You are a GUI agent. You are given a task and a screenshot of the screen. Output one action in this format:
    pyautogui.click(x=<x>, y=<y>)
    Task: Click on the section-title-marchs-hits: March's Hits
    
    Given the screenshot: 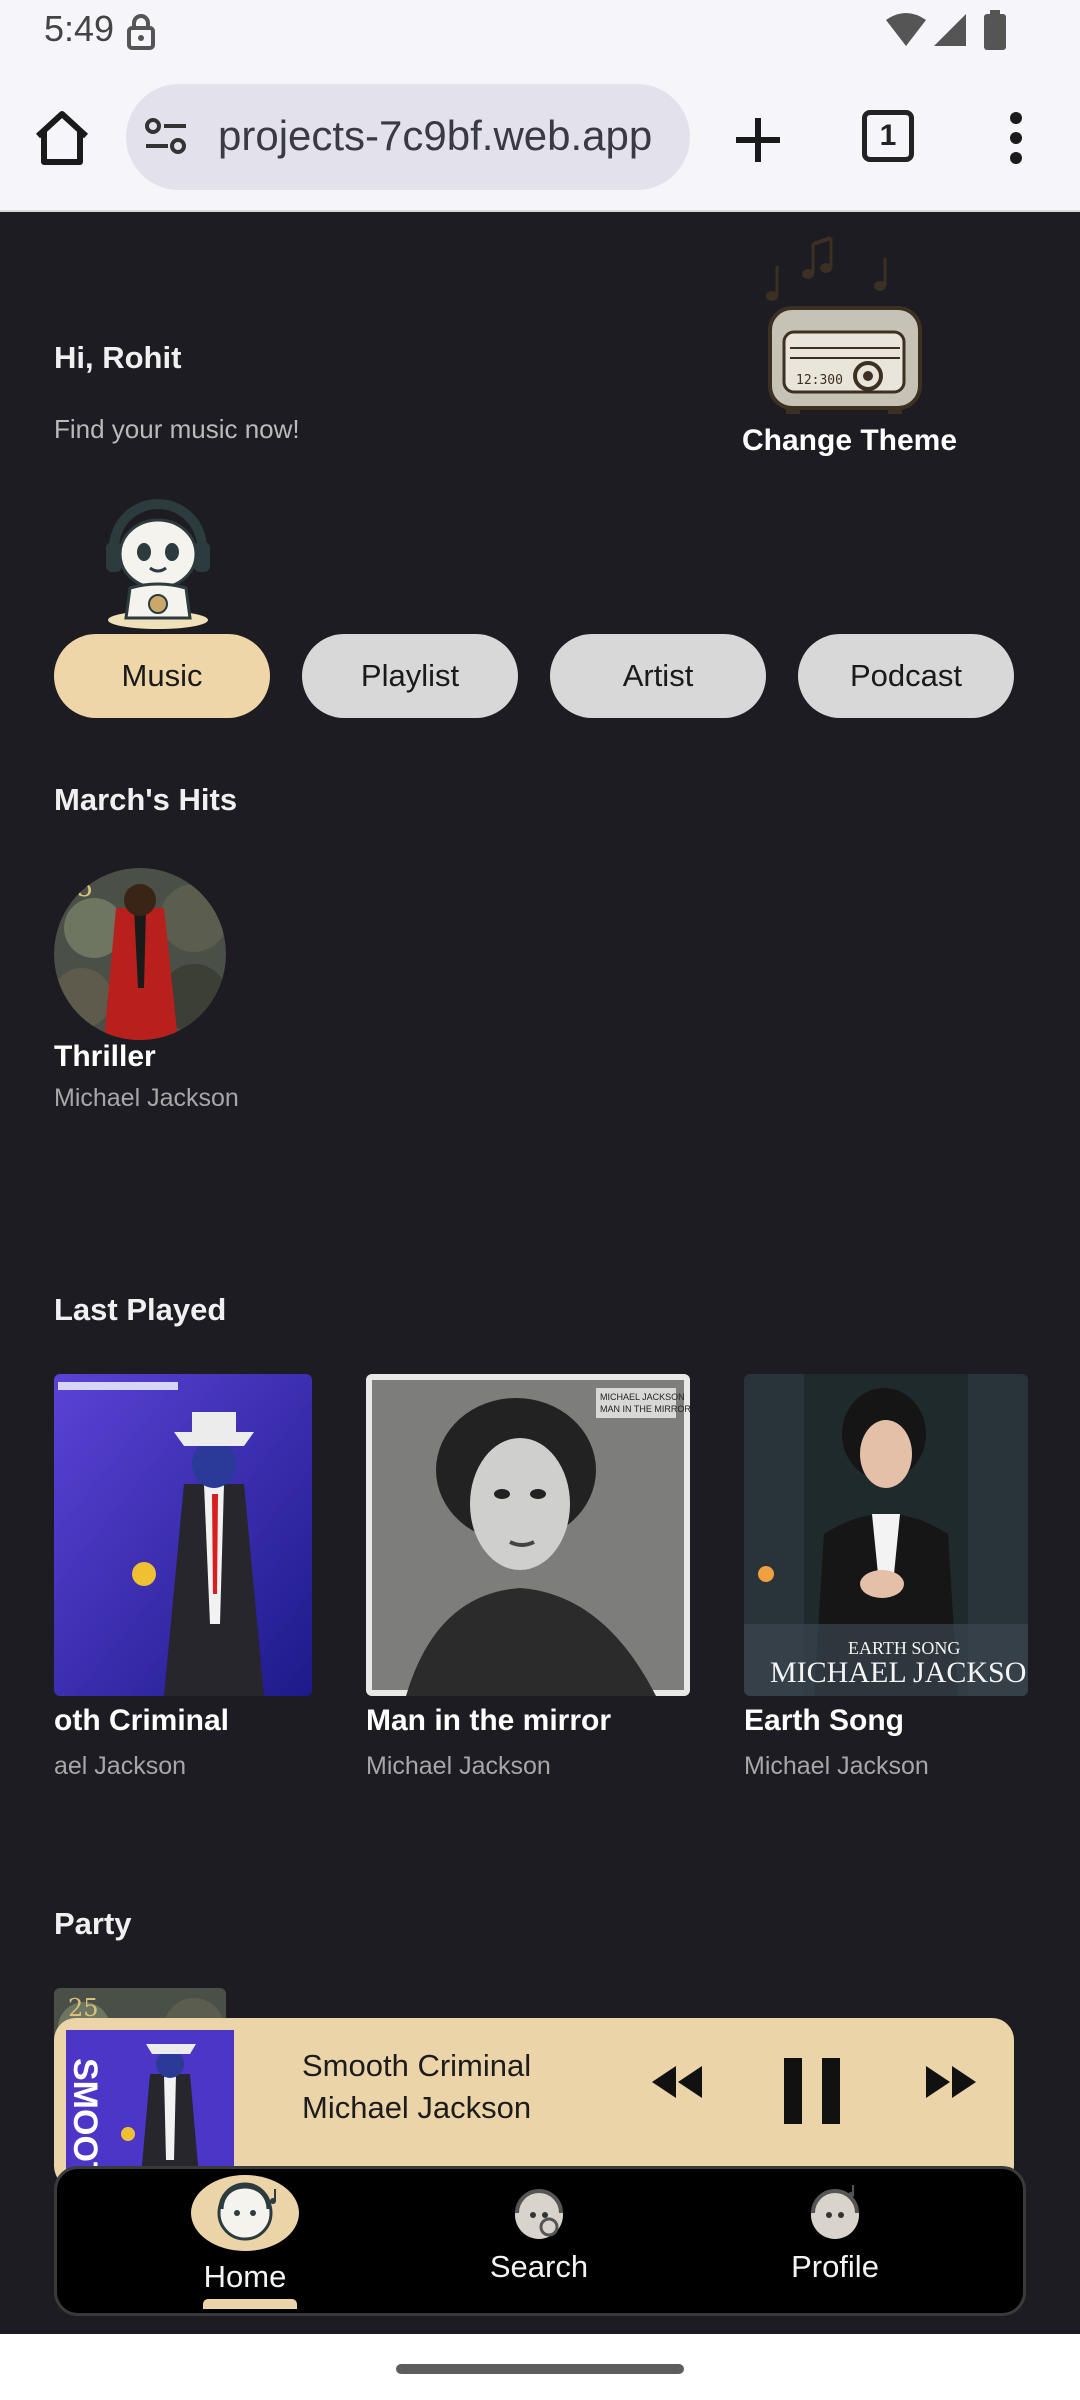 What is the action you would take?
    pyautogui.click(x=146, y=799)
    